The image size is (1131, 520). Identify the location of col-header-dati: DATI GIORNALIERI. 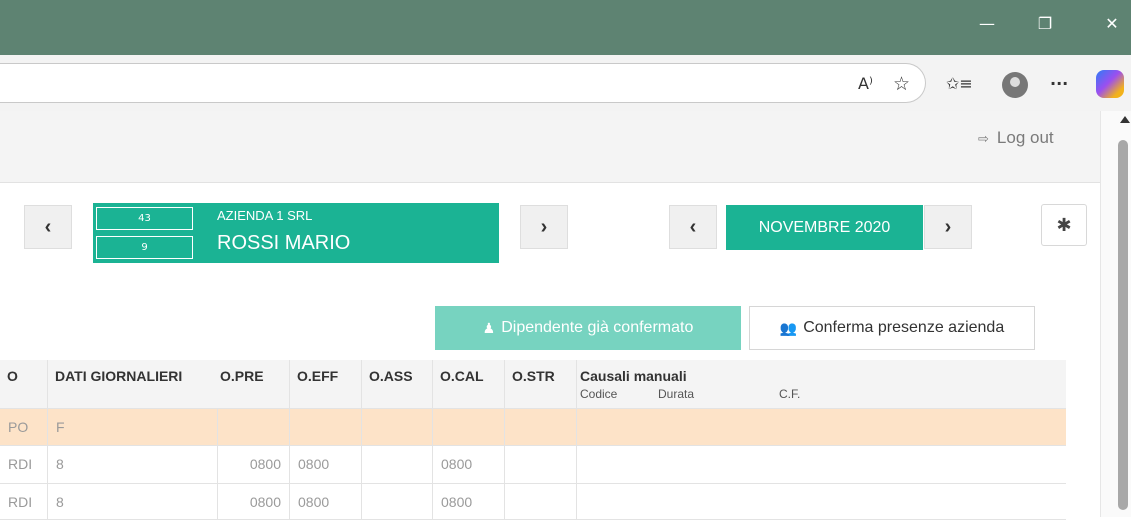
(119, 376).